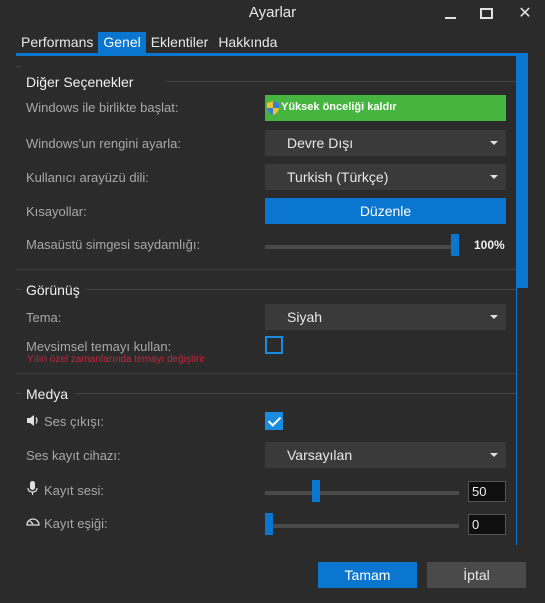 Image resolution: width=545 pixels, height=603 pixels. Describe the element at coordinates (362, 526) in the screenshot. I see `record-threshold-slider` at that location.